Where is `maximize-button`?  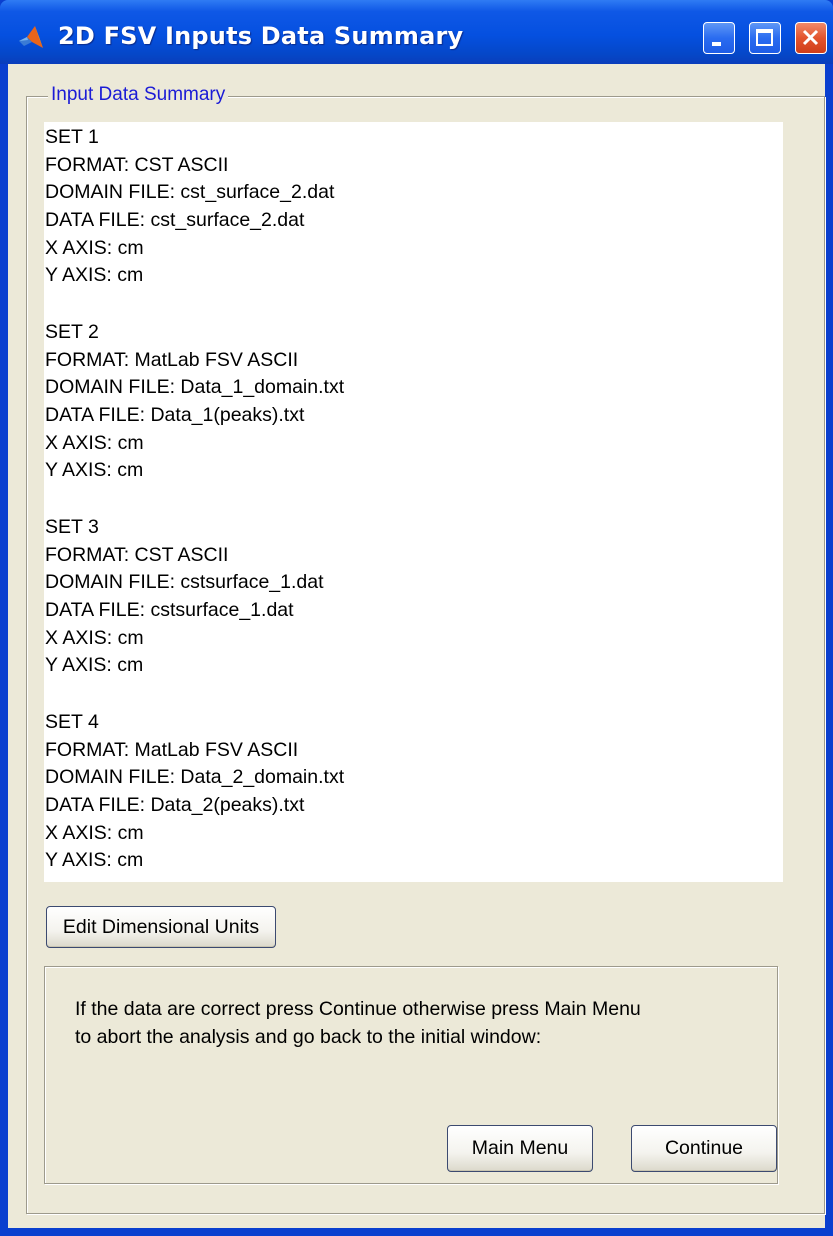
maximize-button is located at coordinates (765, 38).